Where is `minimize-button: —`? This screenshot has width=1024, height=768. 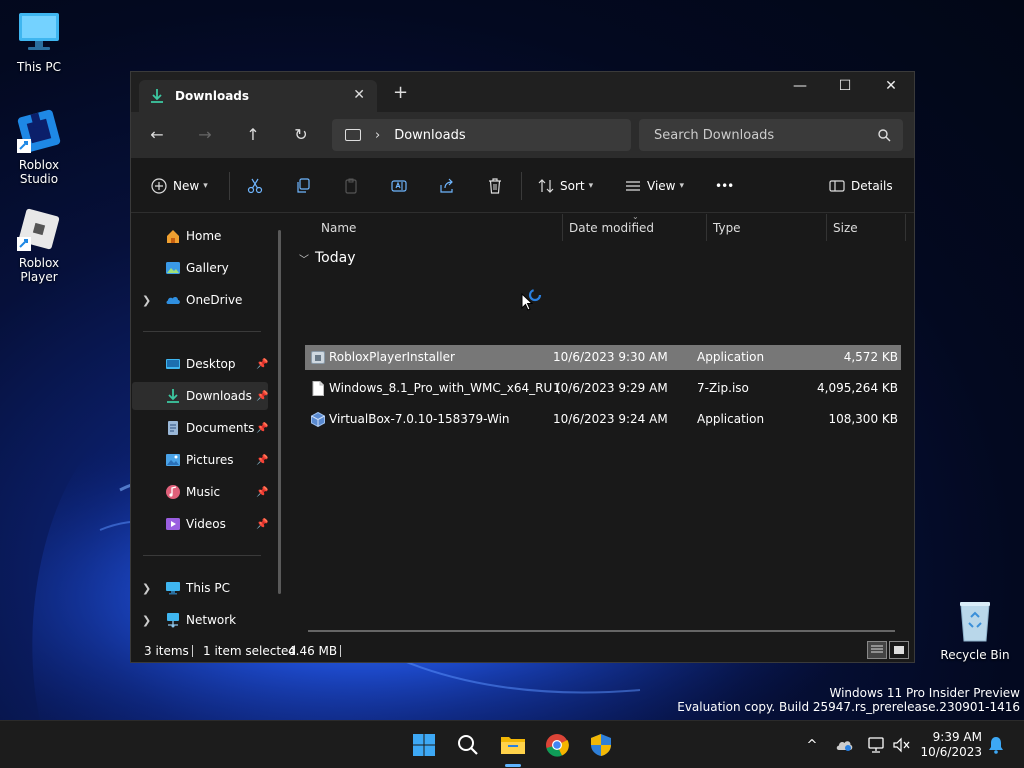
minimize-button: — is located at coordinates (800, 86).